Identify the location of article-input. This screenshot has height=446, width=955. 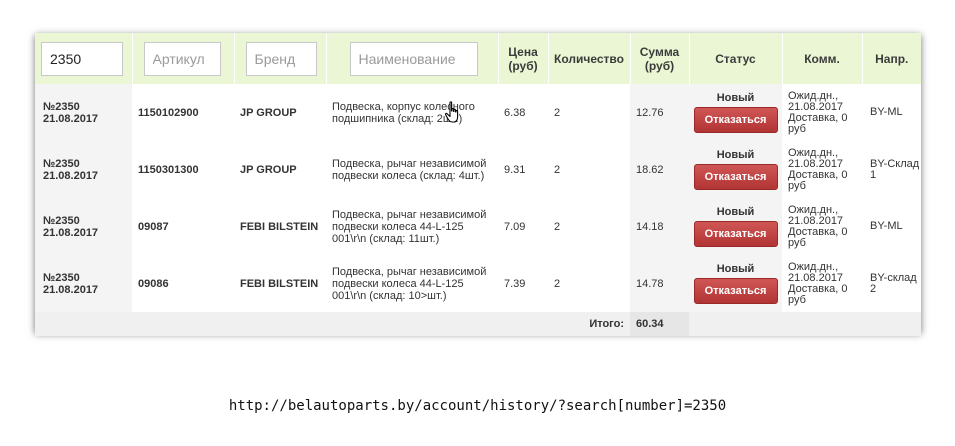
(182, 58).